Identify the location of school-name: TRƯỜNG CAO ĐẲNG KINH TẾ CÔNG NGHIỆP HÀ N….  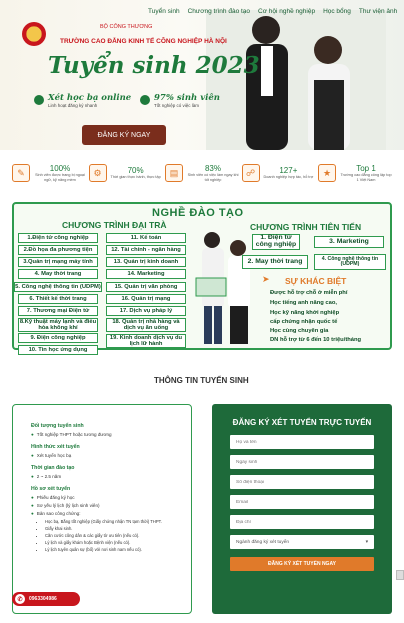
(143, 41).